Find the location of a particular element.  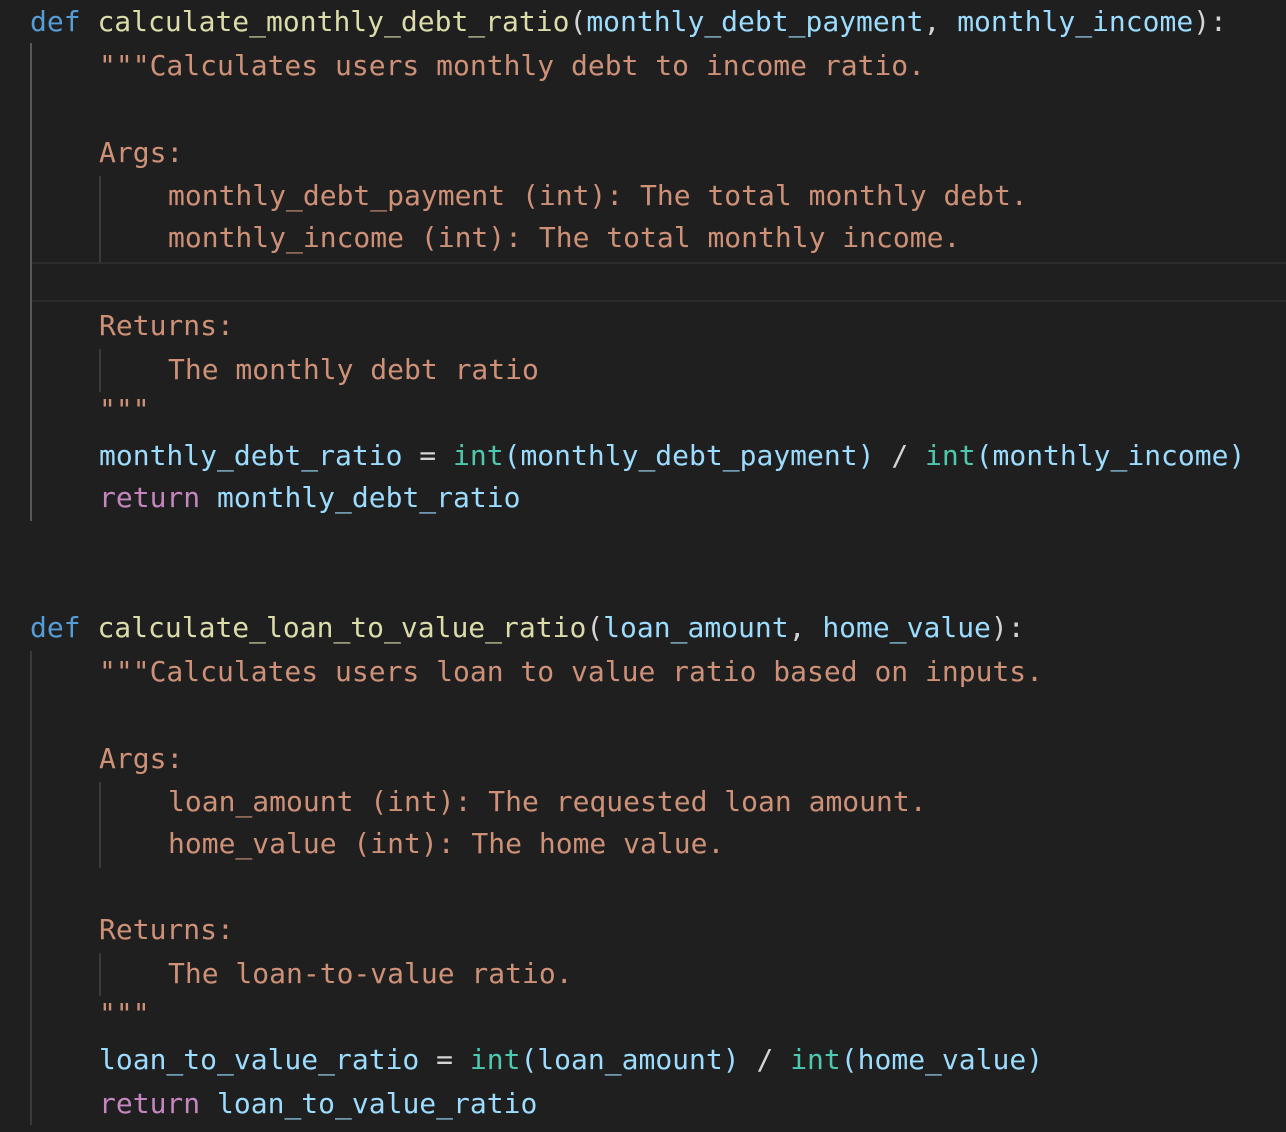

code-line: return loan_to_value_ratio is located at coordinates (318, 1103).